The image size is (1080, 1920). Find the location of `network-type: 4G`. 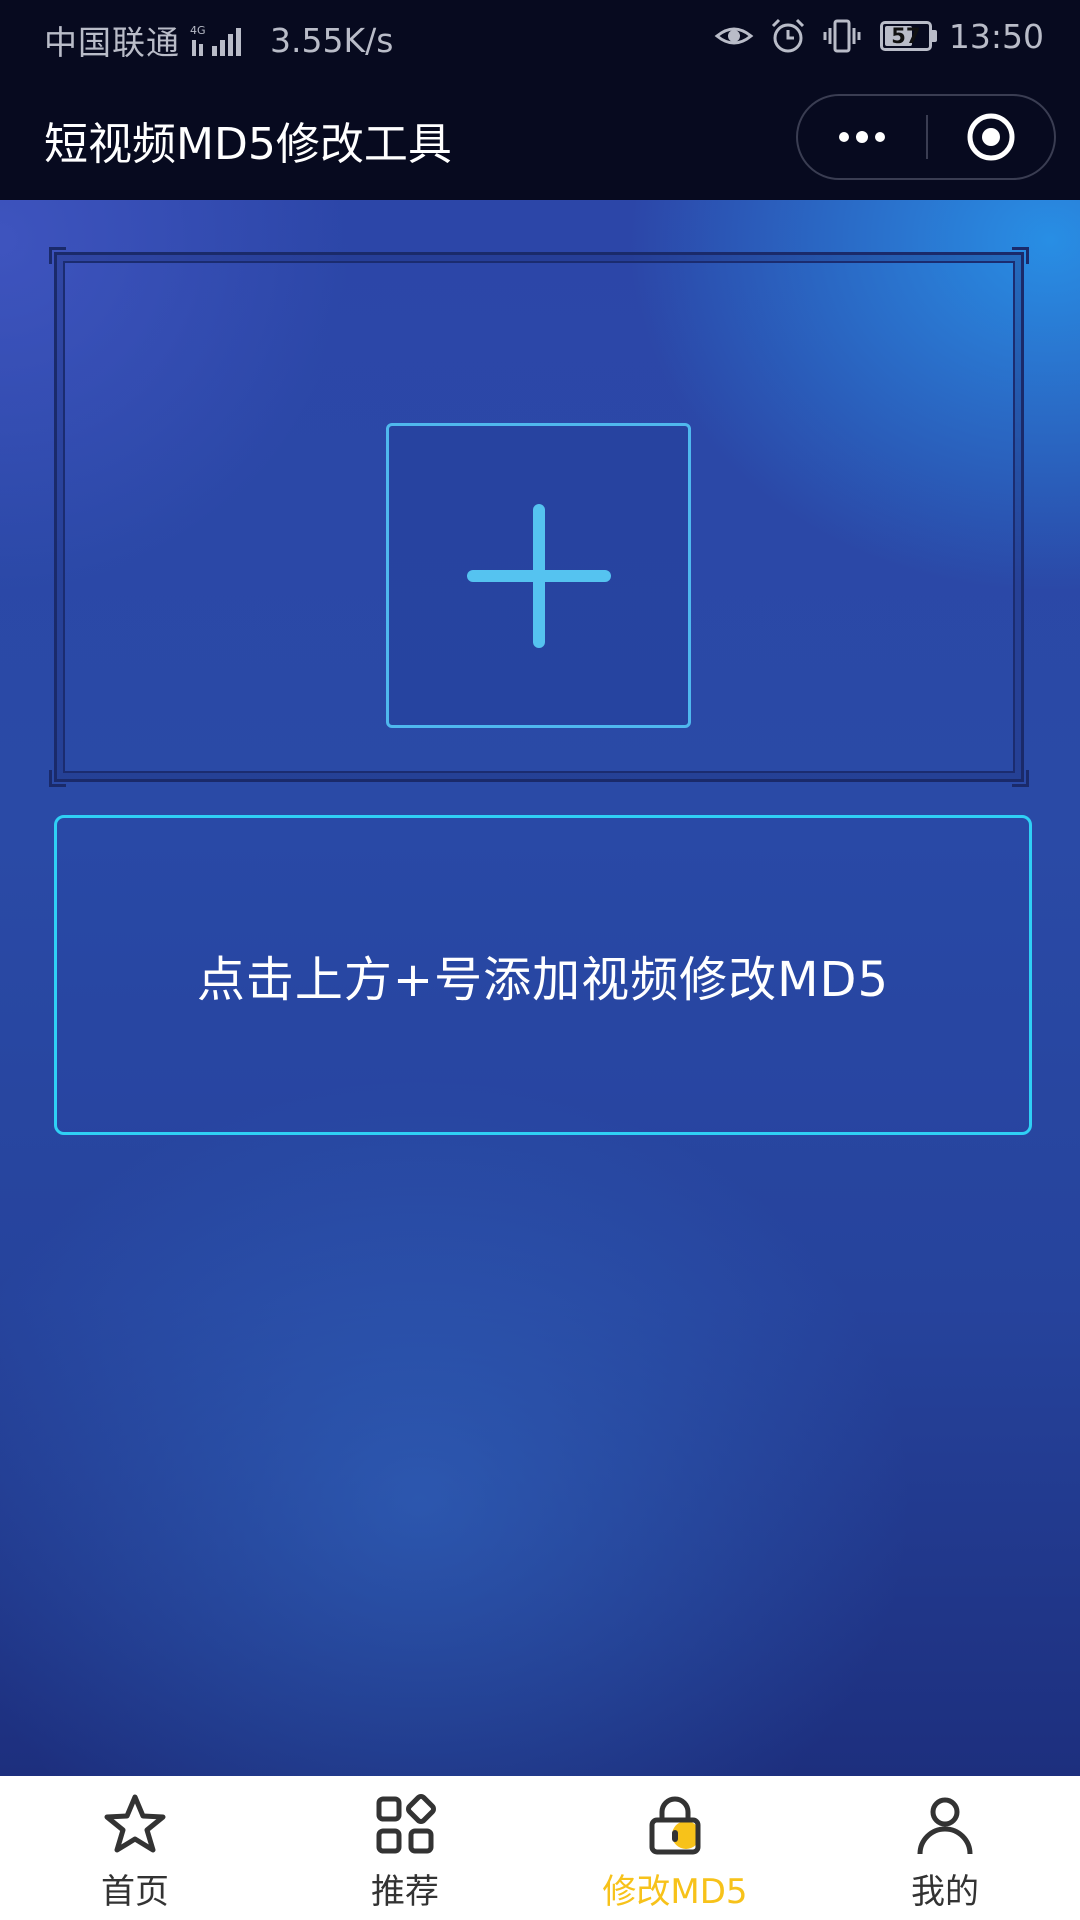

network-type: 4G is located at coordinates (198, 30).